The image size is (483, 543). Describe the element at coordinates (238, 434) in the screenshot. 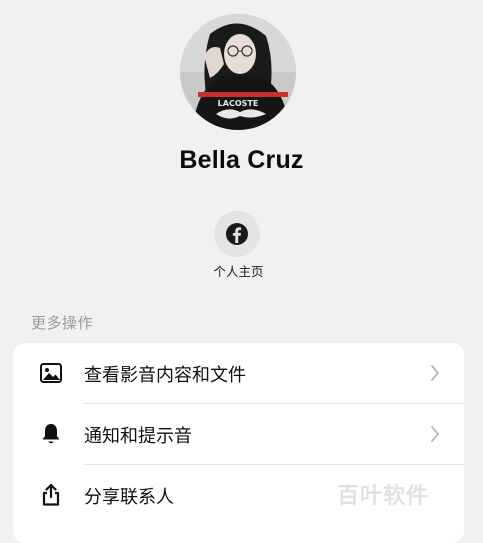

I see `notifications-sounds-row: 通知和提示音` at that location.